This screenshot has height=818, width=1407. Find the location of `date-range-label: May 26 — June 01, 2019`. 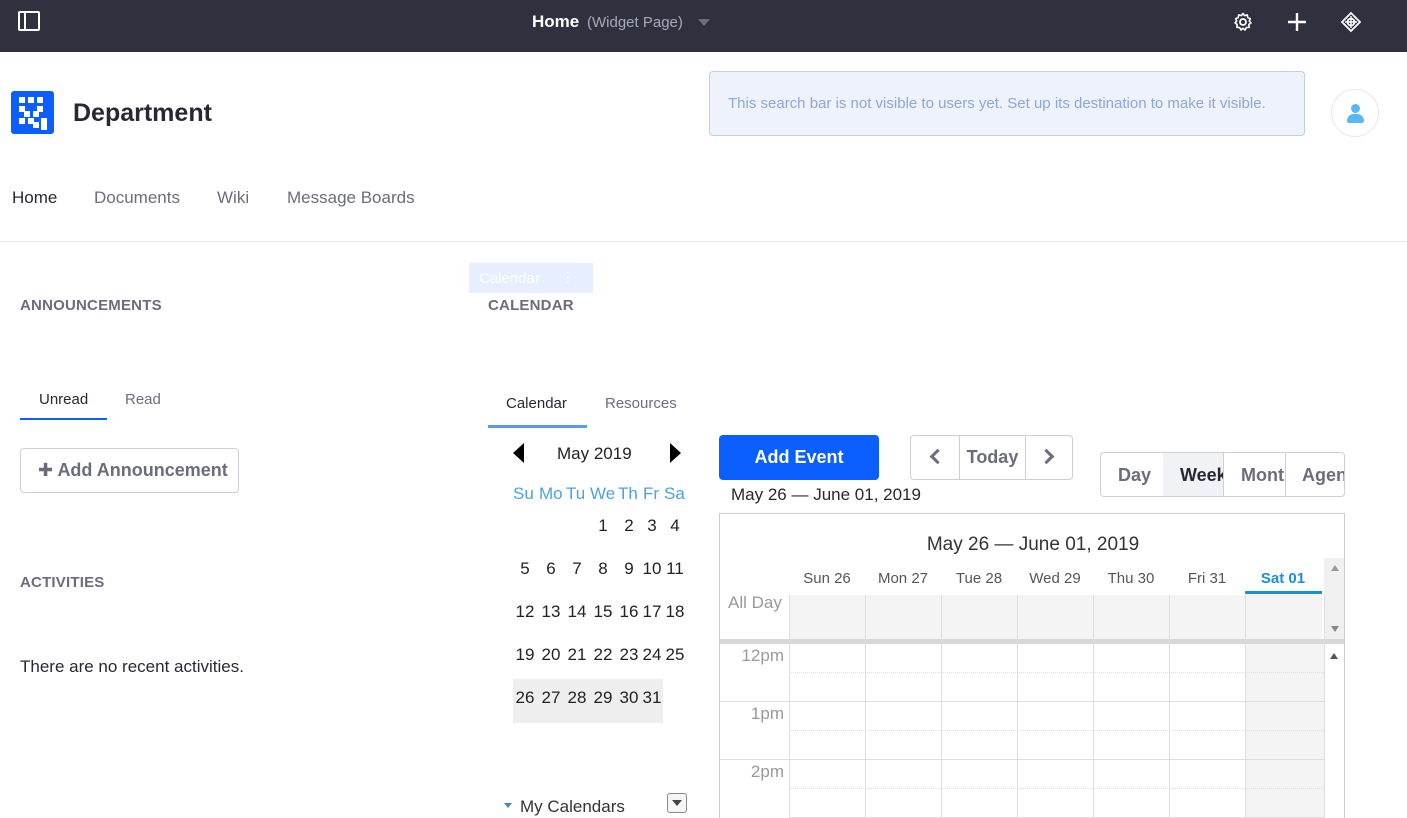

date-range-label: May 26 — June 01, 2019 is located at coordinates (826, 494).